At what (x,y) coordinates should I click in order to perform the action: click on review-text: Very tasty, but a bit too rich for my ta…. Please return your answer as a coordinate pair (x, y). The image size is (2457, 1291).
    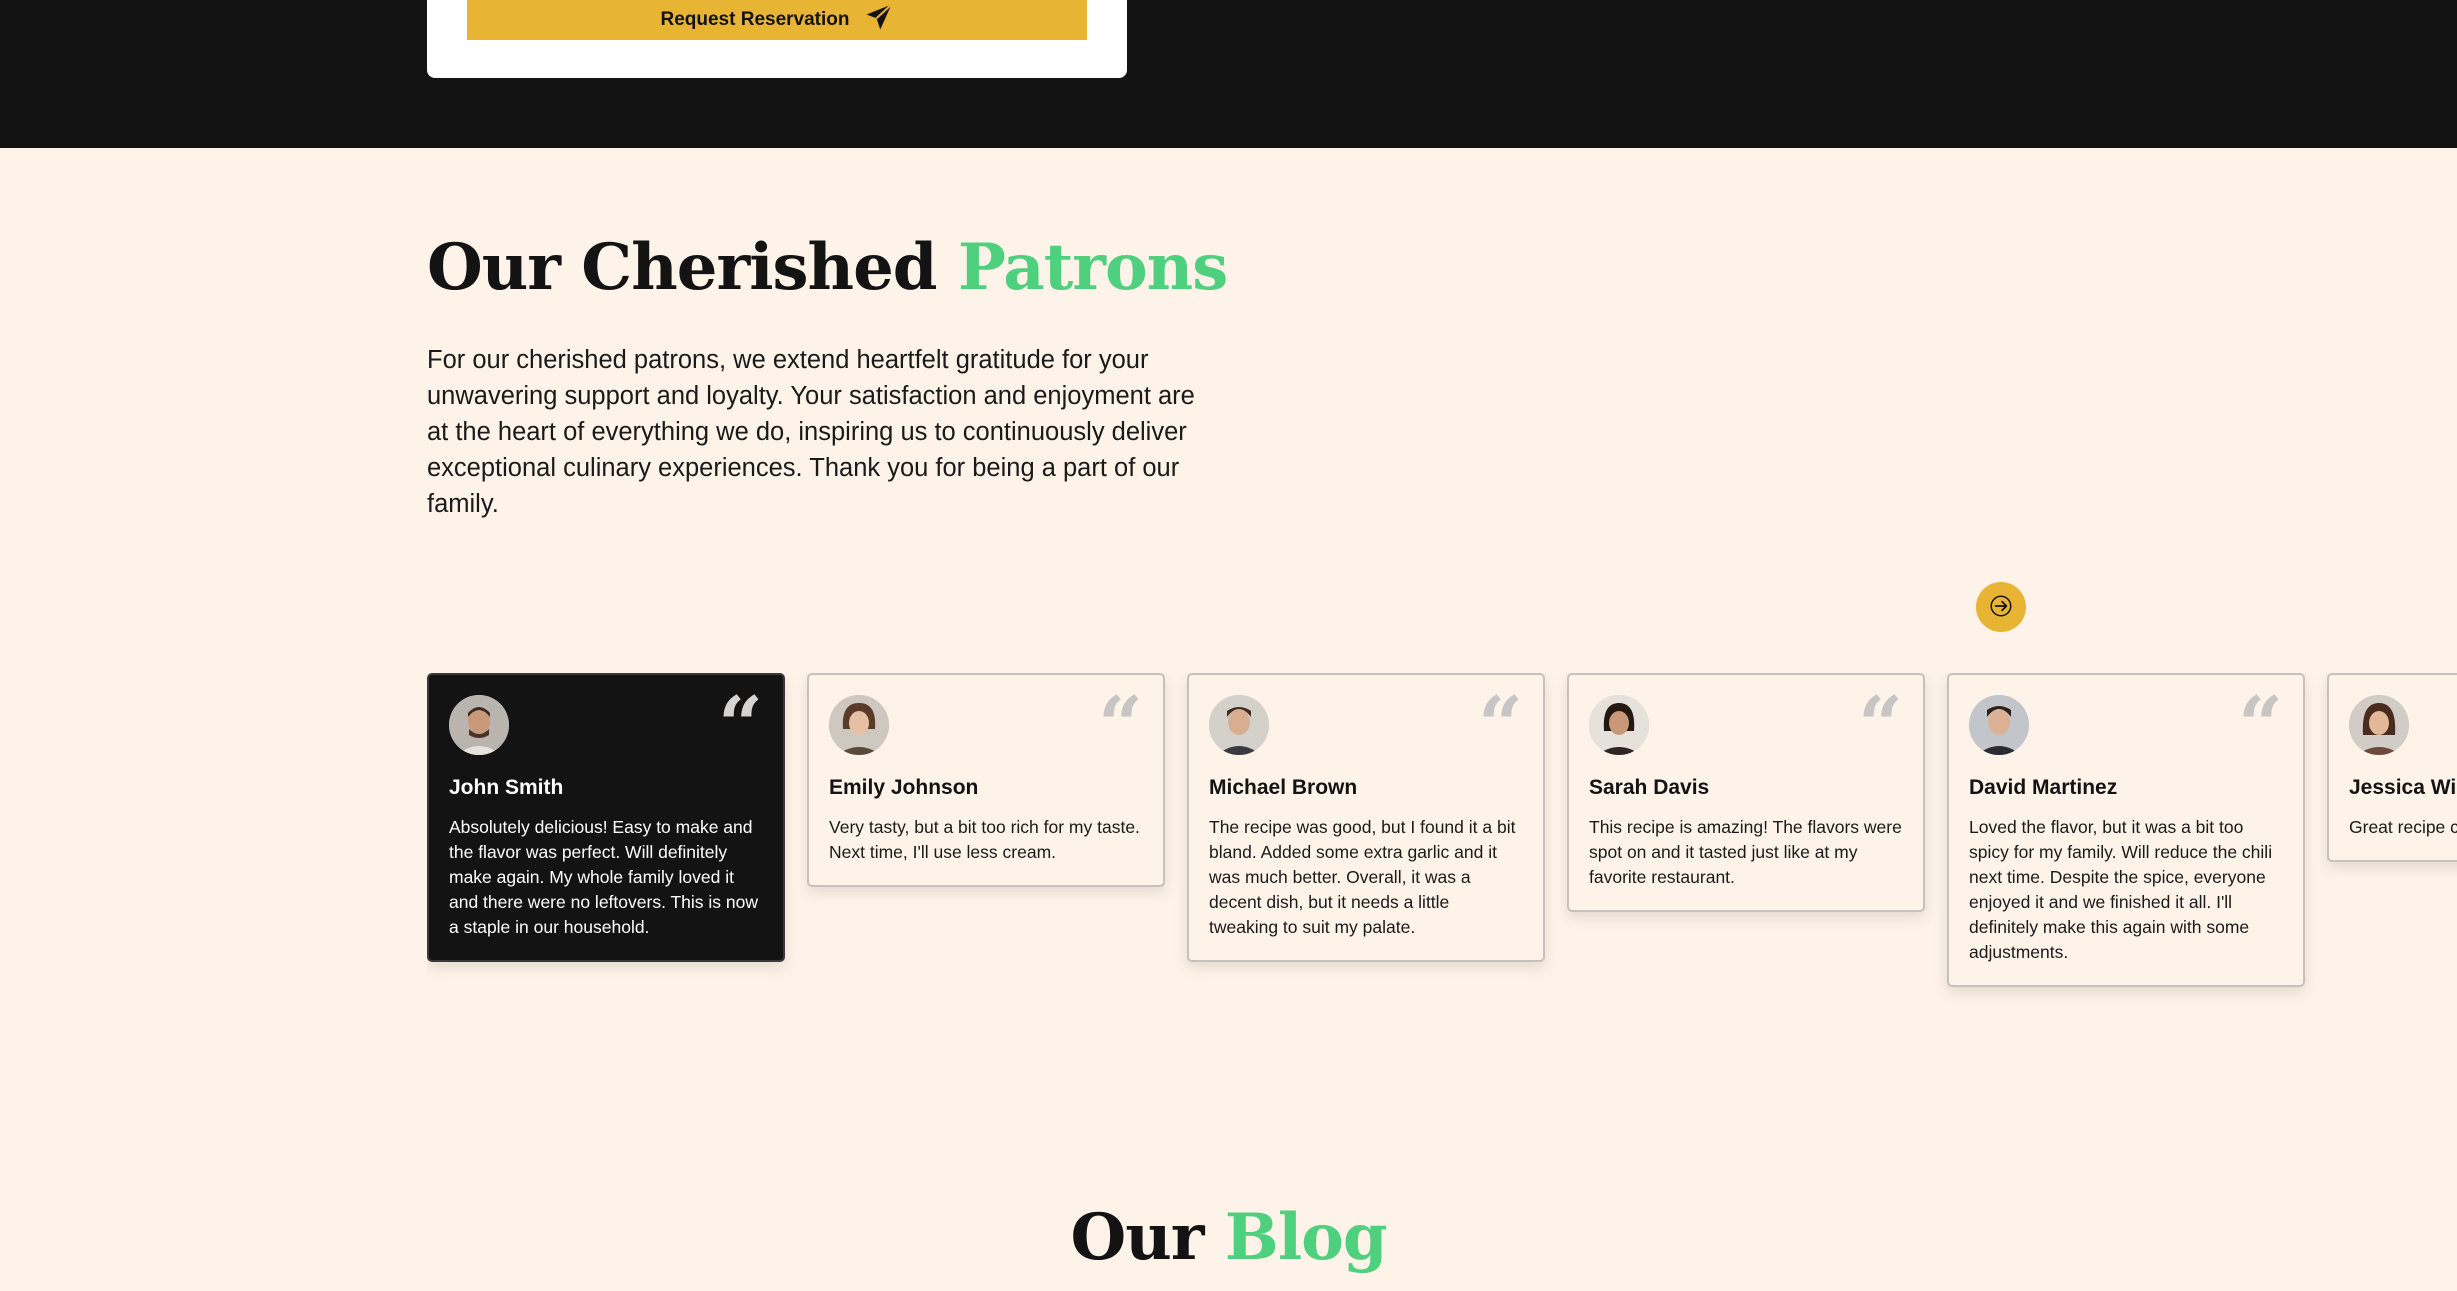
    Looking at the image, I should click on (984, 839).